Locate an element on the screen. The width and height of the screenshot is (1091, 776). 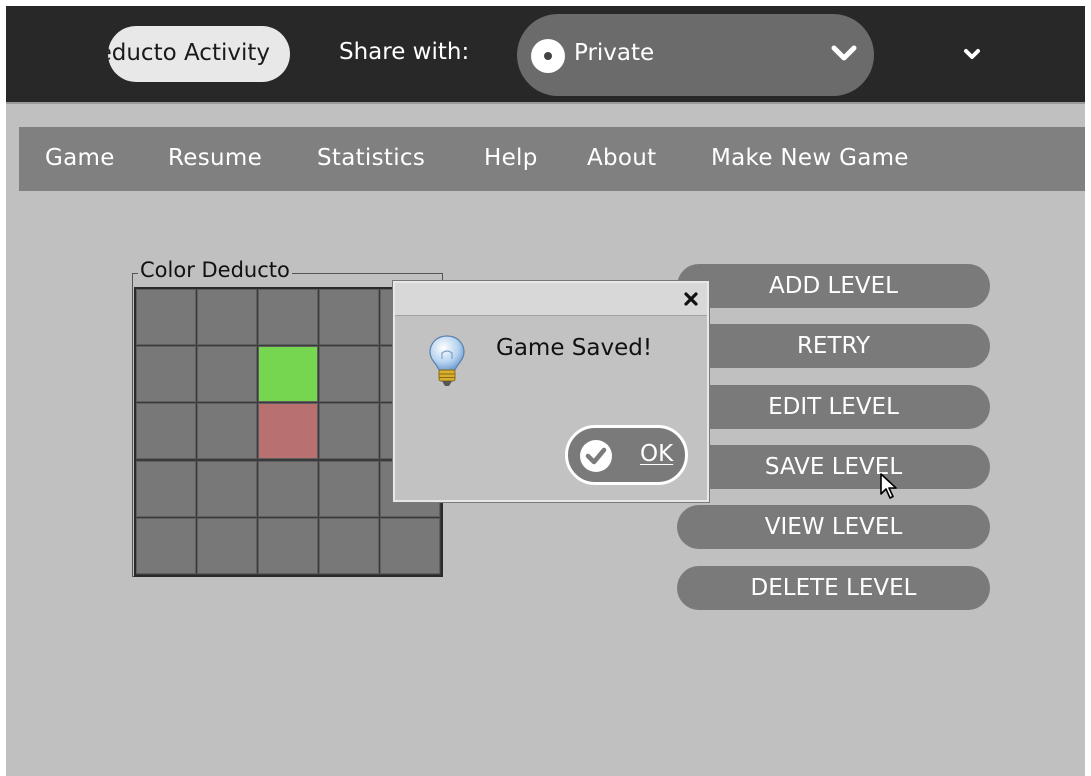
dialog-titlebar is located at coordinates (551, 299).